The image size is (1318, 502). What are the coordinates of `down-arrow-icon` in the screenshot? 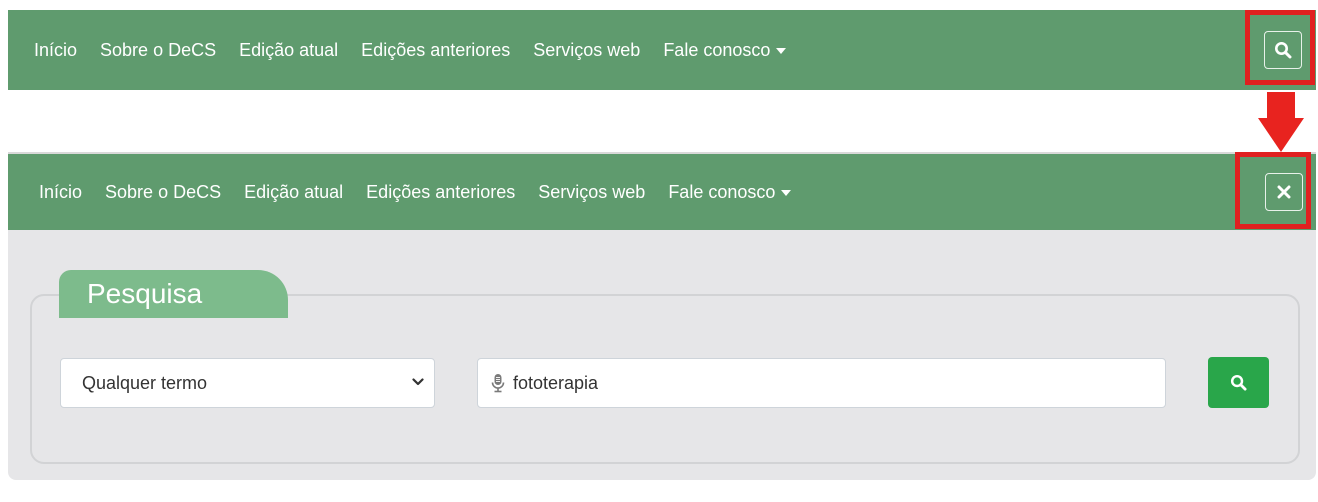 It's located at (1281, 135).